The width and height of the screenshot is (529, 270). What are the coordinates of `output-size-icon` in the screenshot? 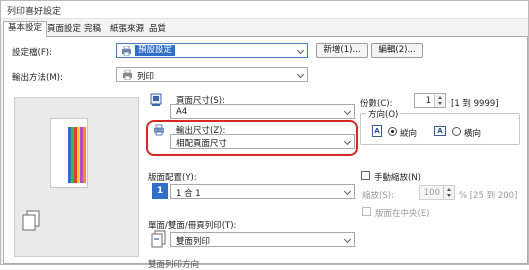 It's located at (159, 130).